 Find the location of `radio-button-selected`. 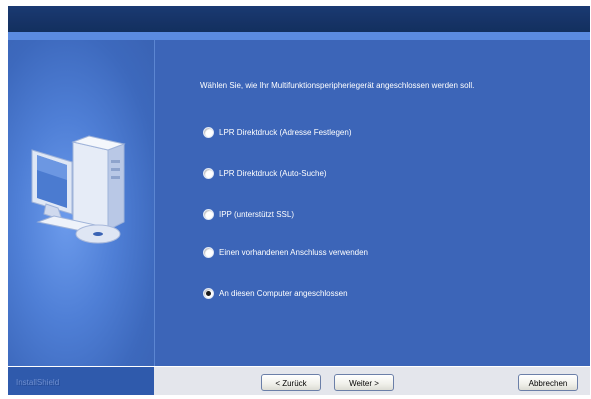

radio-button-selected is located at coordinates (208, 293).